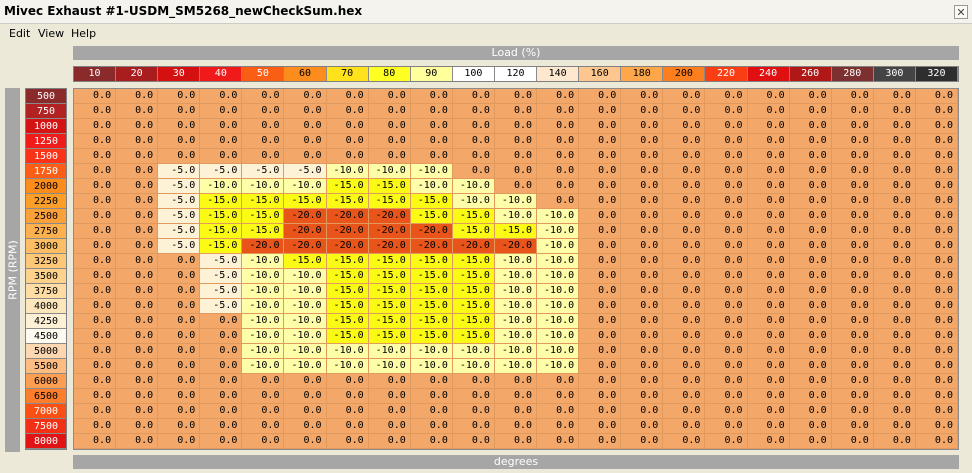 The image size is (972, 473). Describe the element at coordinates (558, 74) in the screenshot. I see `x-axis-cell: 140` at that location.